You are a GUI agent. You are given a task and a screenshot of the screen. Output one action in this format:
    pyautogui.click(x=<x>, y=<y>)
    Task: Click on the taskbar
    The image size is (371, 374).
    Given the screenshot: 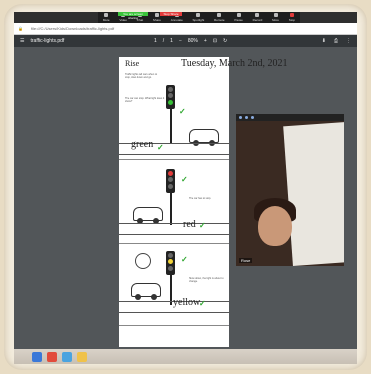 What is the action you would take?
    pyautogui.click(x=185, y=356)
    